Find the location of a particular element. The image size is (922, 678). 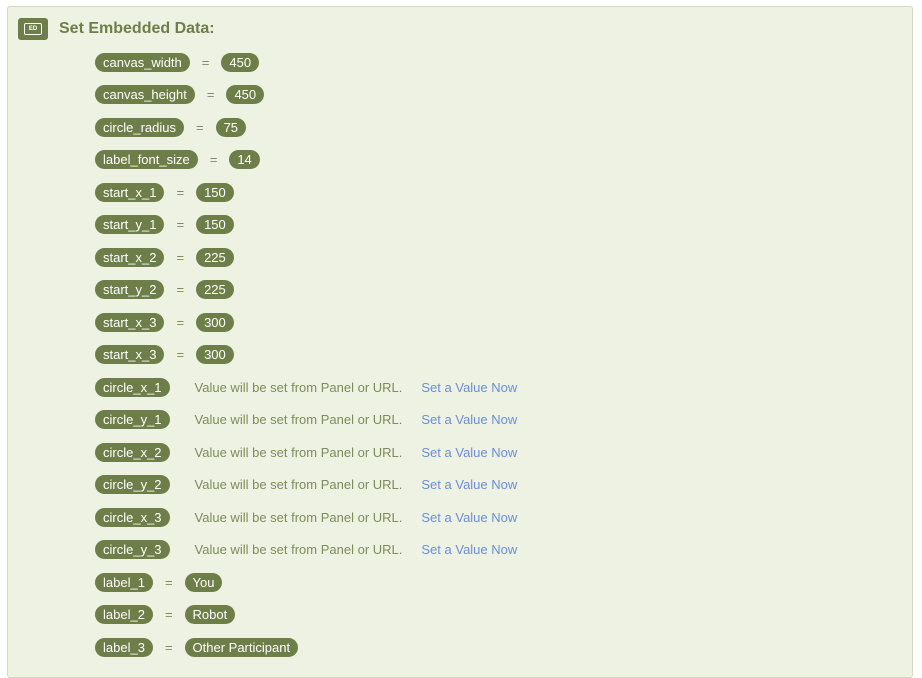

field-name-pill: label_2 is located at coordinates (124, 614).